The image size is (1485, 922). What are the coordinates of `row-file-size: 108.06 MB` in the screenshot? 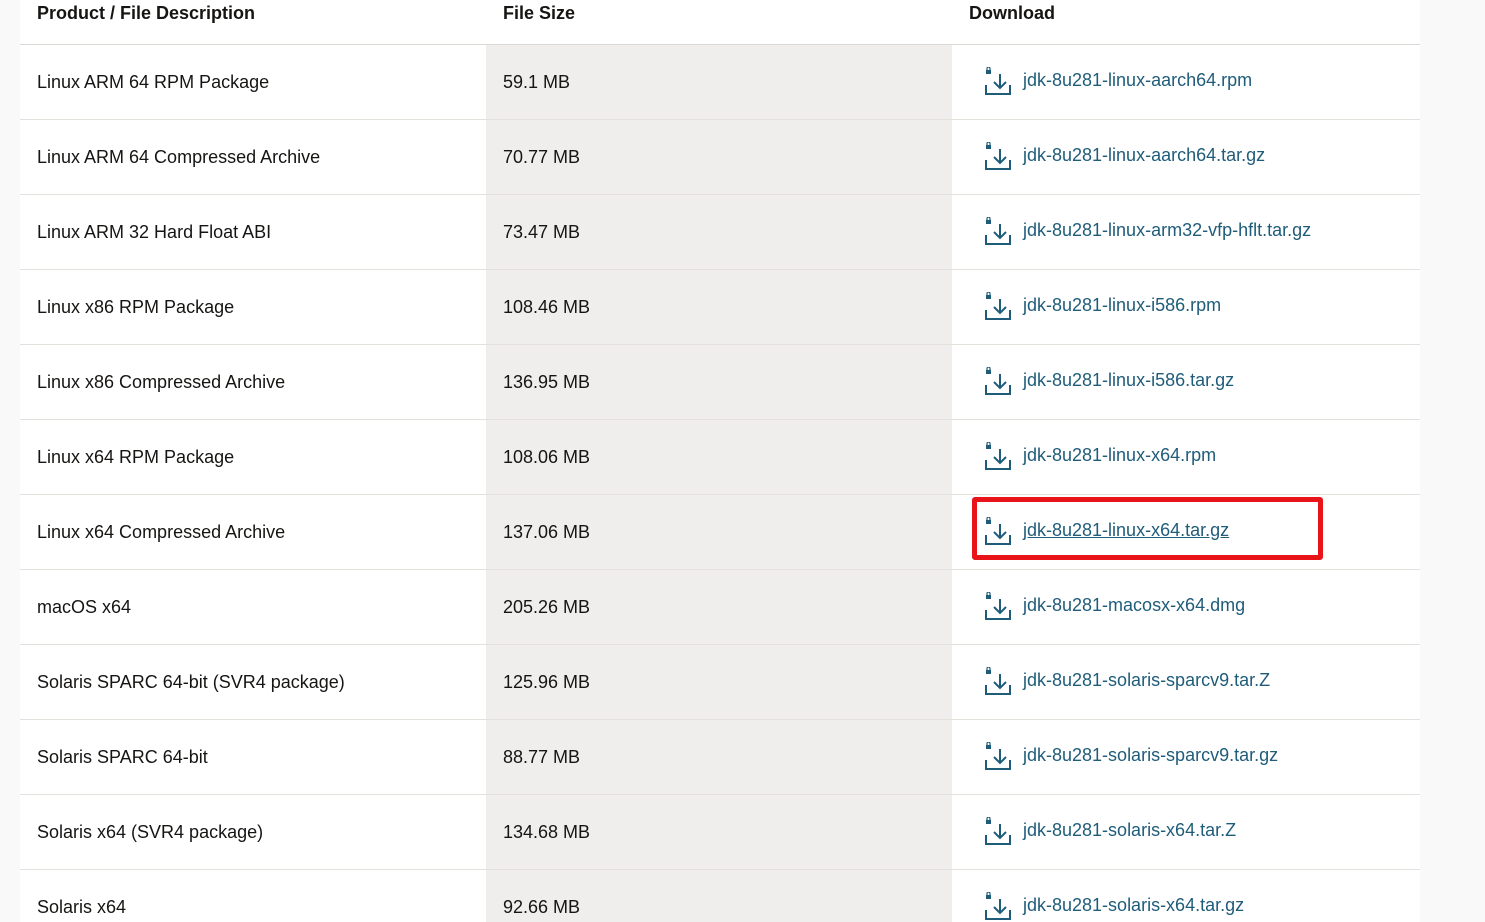 It's located at (719, 457).